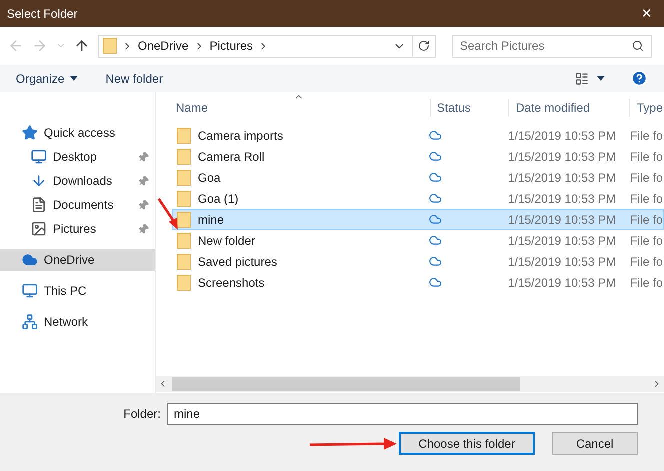  I want to click on folder-row: Screenshots 1/15/2019 10:53 PM File fo, so click(418, 282).